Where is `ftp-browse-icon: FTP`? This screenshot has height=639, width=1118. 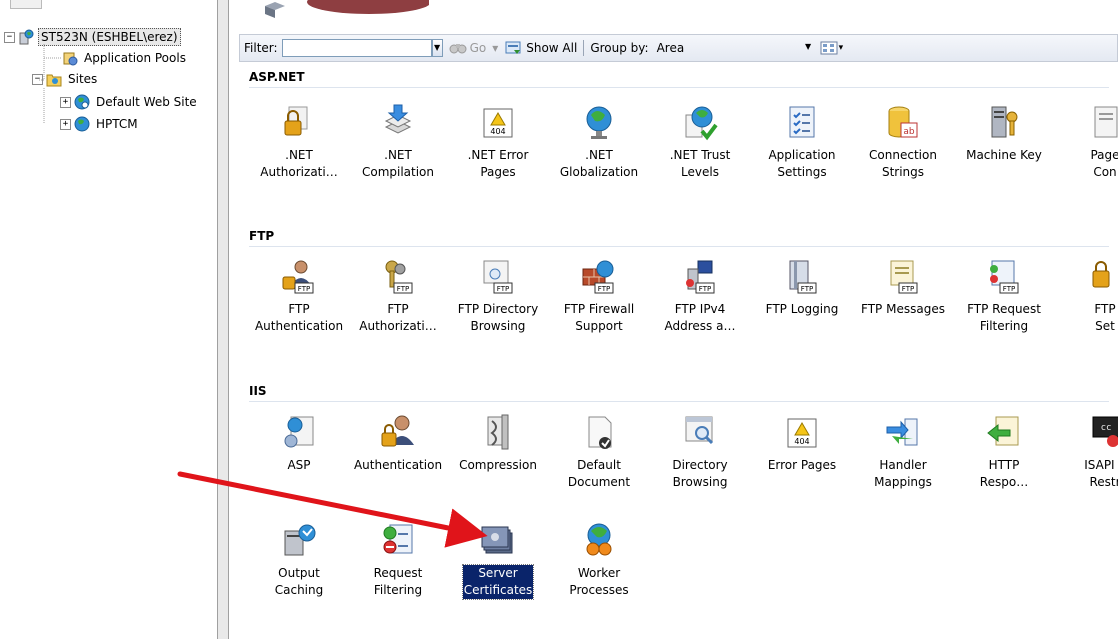 ftp-browse-icon: FTP is located at coordinates (498, 277).